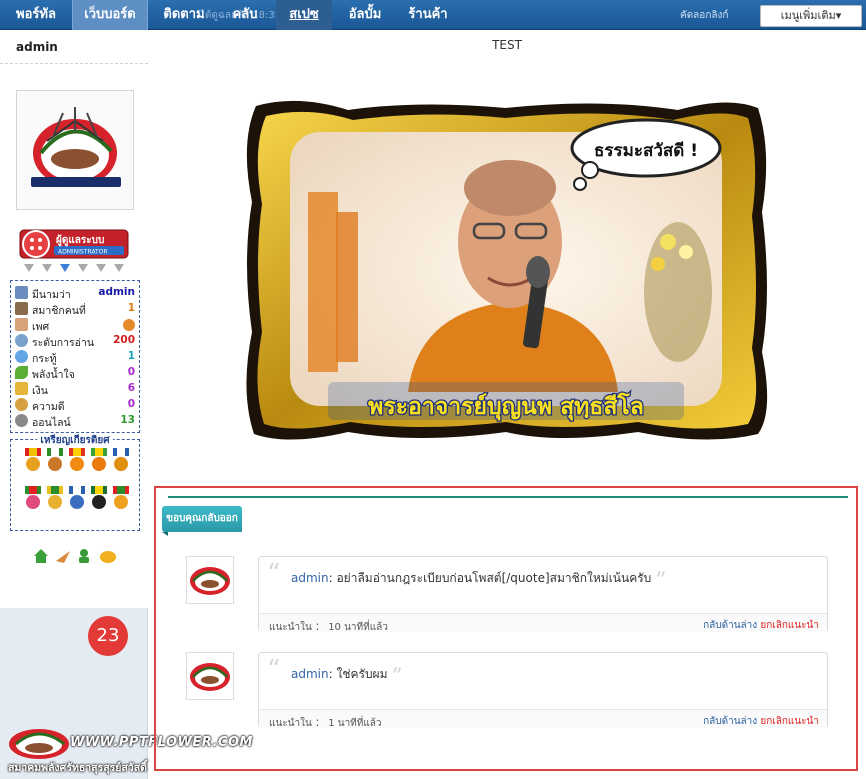 This screenshot has width=866, height=779. Describe the element at coordinates (129, 325) in the screenshot. I see `gender-value-icon` at that location.